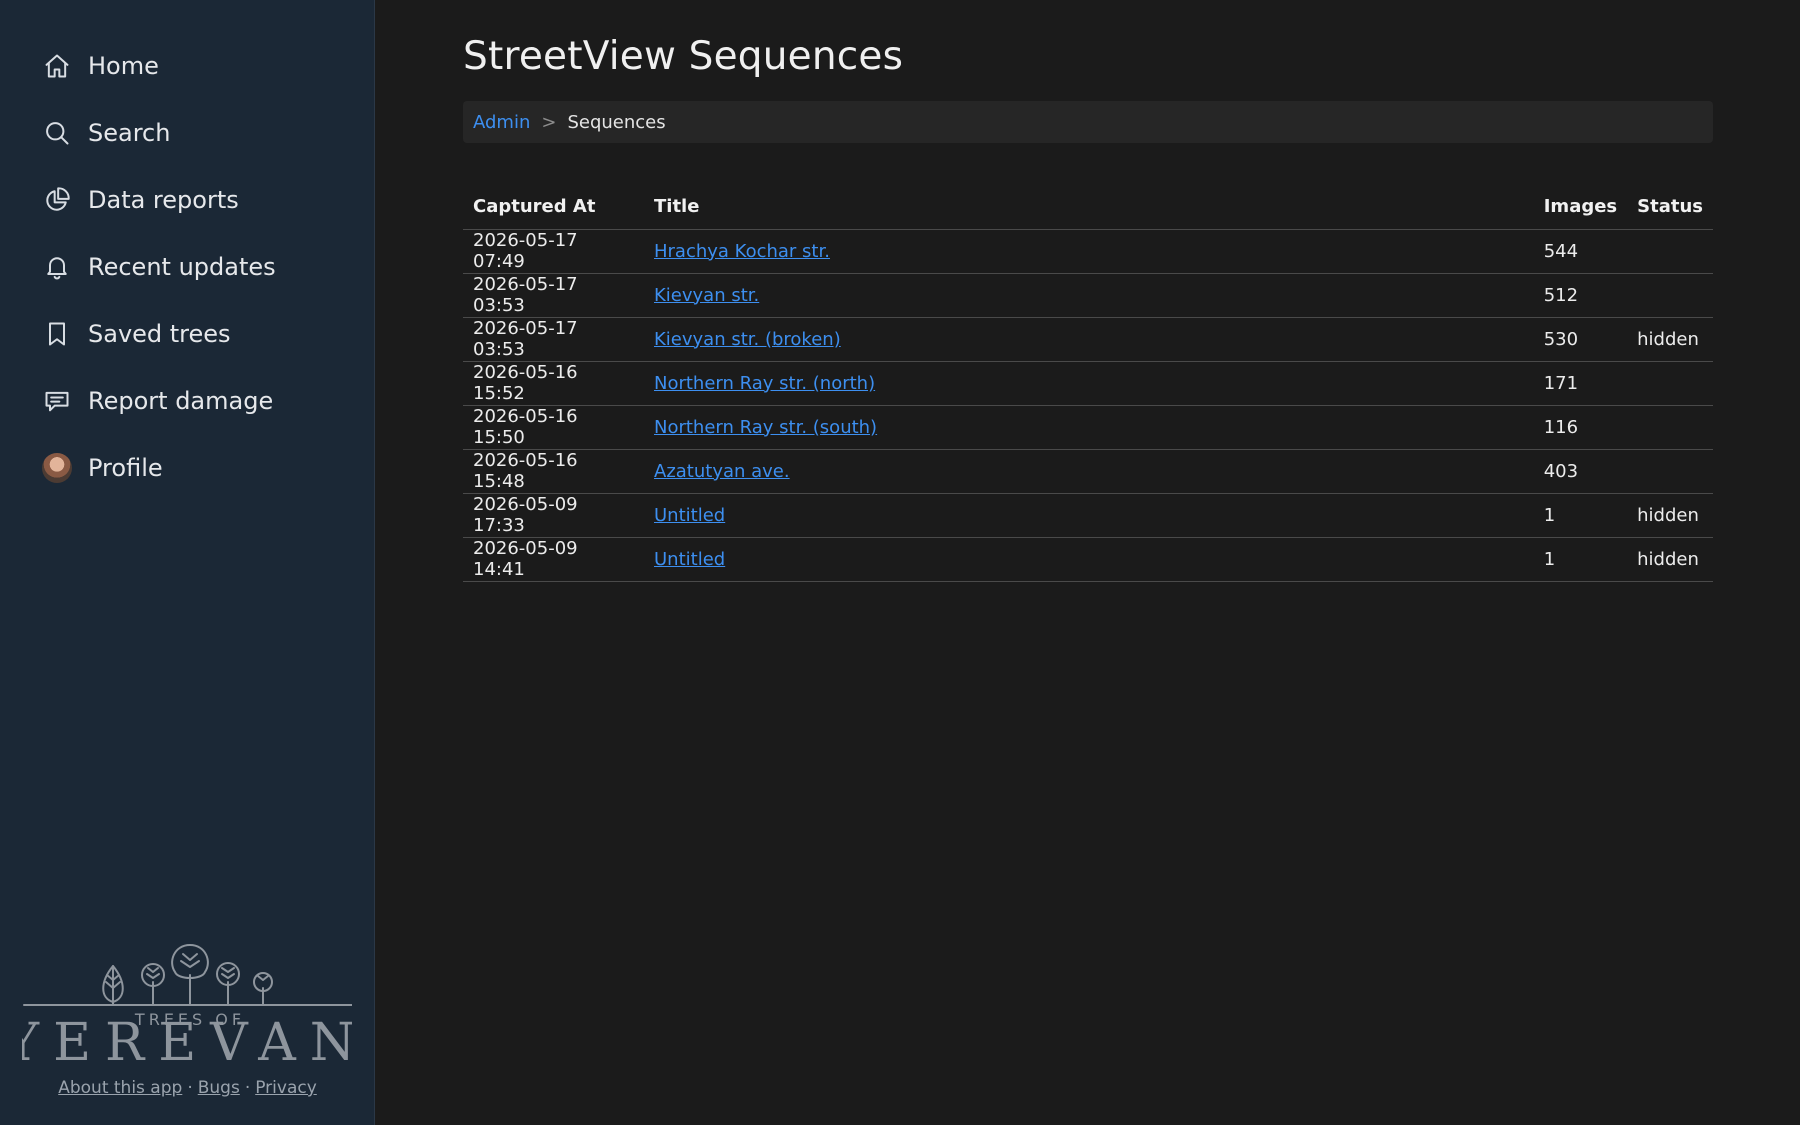 The width and height of the screenshot is (1800, 1125). What do you see at coordinates (553, 559) in the screenshot?
I see `captured-at-cell: 2026-05-09 14:41` at bounding box center [553, 559].